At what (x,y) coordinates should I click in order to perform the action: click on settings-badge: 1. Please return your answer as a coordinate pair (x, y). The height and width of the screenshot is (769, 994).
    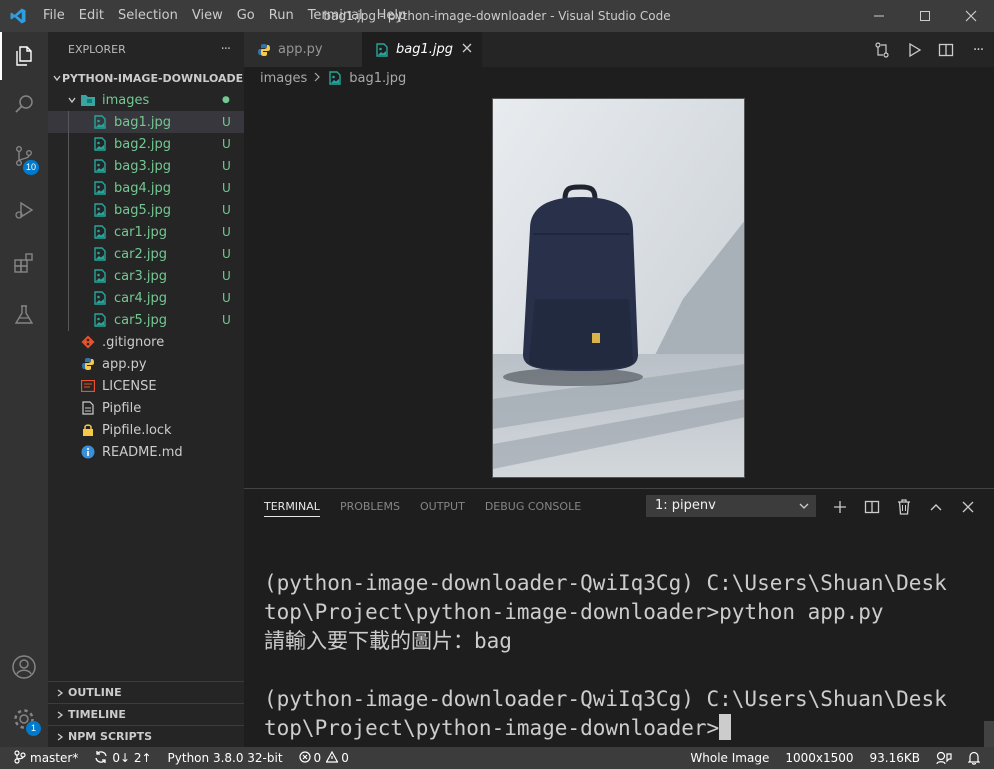
    Looking at the image, I should click on (33, 728).